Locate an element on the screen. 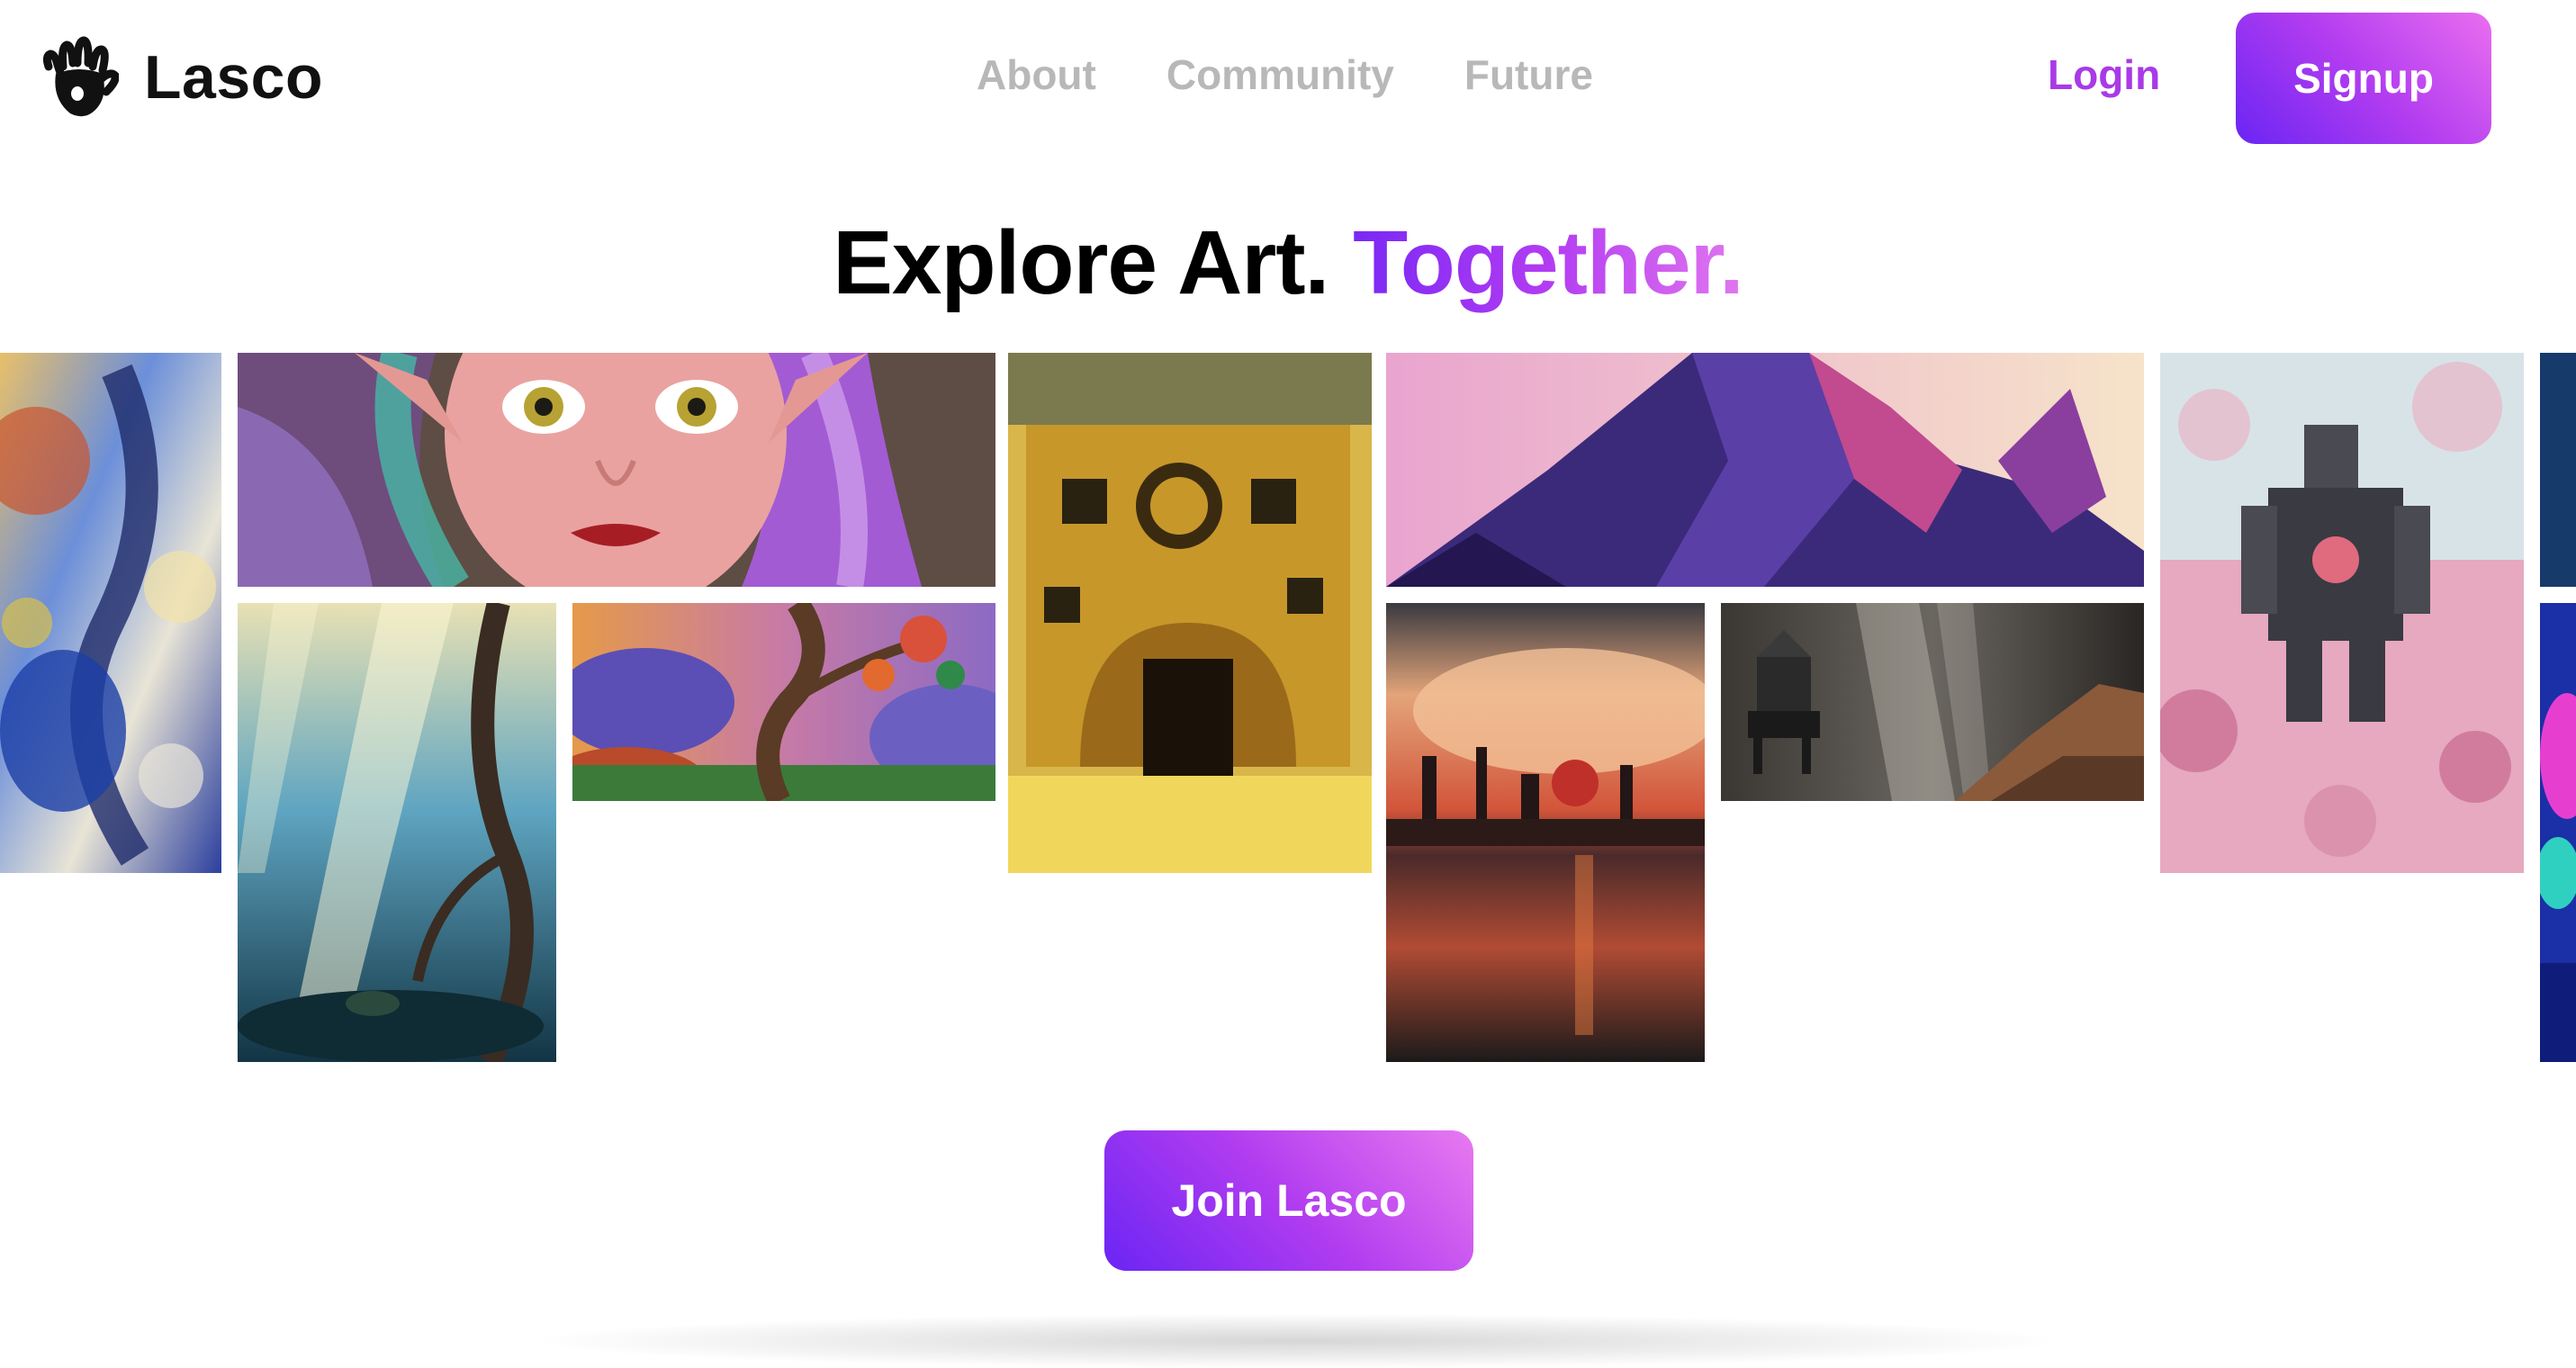  artwork-neon-creature is located at coordinates (2558, 832).